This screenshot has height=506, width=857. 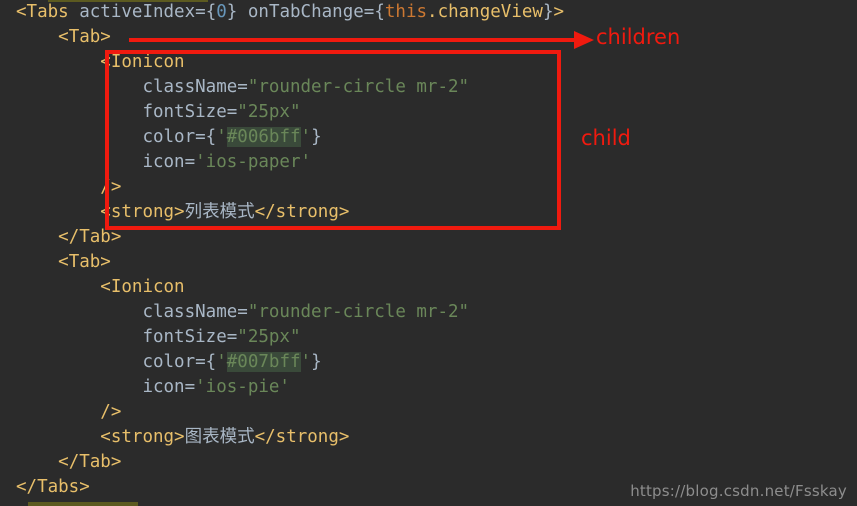 What do you see at coordinates (253, 162) in the screenshot?
I see `code-token: 'ios-paper'` at bounding box center [253, 162].